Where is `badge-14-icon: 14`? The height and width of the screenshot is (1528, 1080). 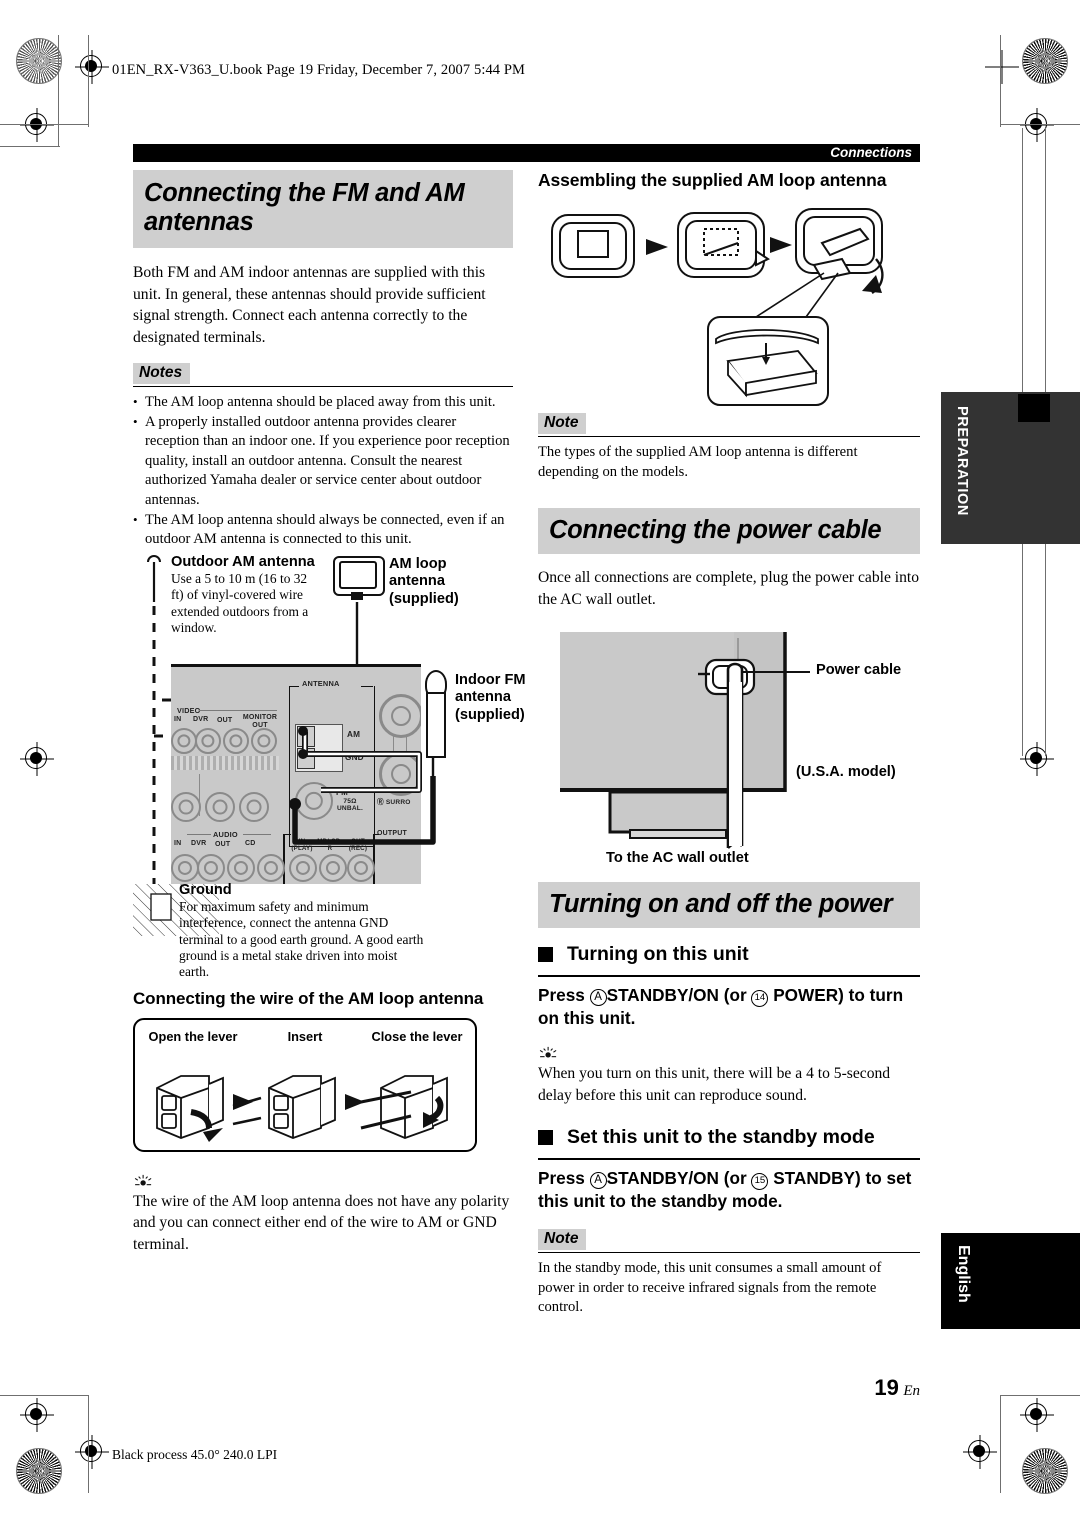 badge-14-icon: 14 is located at coordinates (760, 999).